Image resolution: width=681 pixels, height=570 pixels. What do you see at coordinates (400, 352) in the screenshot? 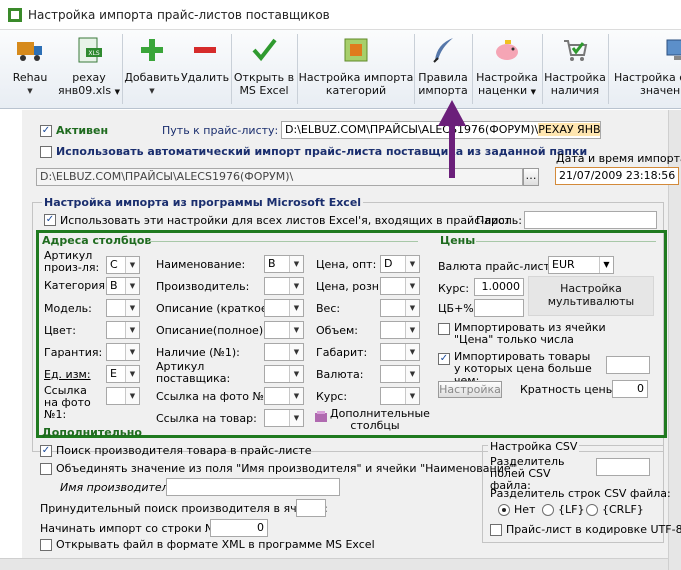
I see `dimensions-select: ▼` at bounding box center [400, 352].